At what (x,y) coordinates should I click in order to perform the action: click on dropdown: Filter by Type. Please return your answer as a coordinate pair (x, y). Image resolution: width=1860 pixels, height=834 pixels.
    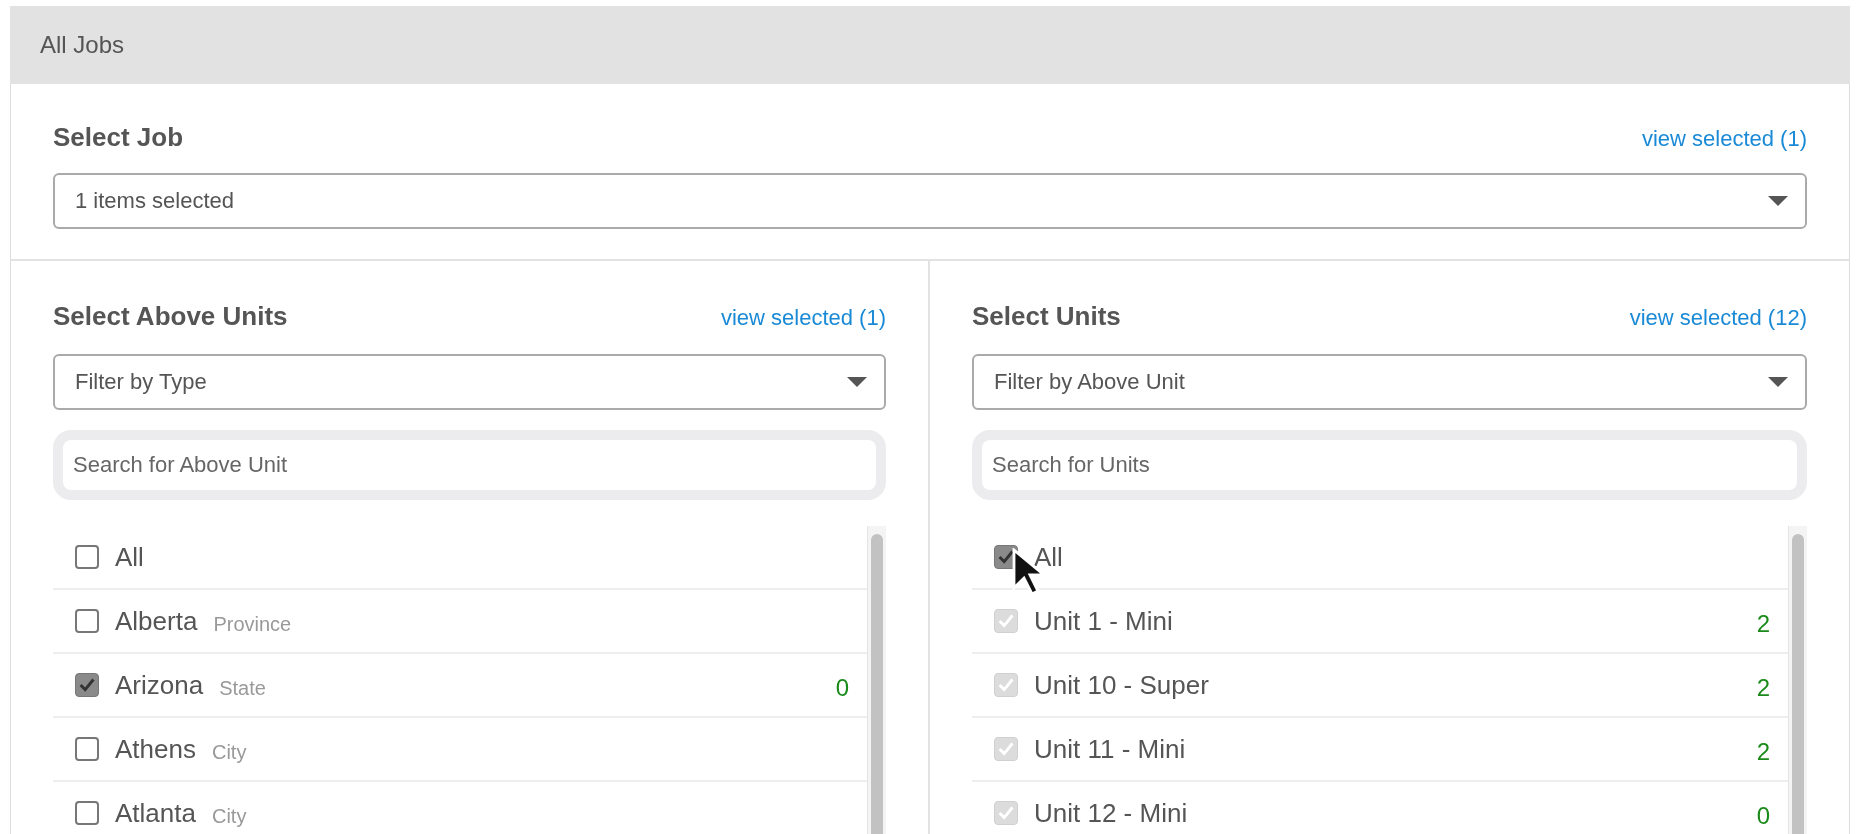
    Looking at the image, I should click on (469, 382).